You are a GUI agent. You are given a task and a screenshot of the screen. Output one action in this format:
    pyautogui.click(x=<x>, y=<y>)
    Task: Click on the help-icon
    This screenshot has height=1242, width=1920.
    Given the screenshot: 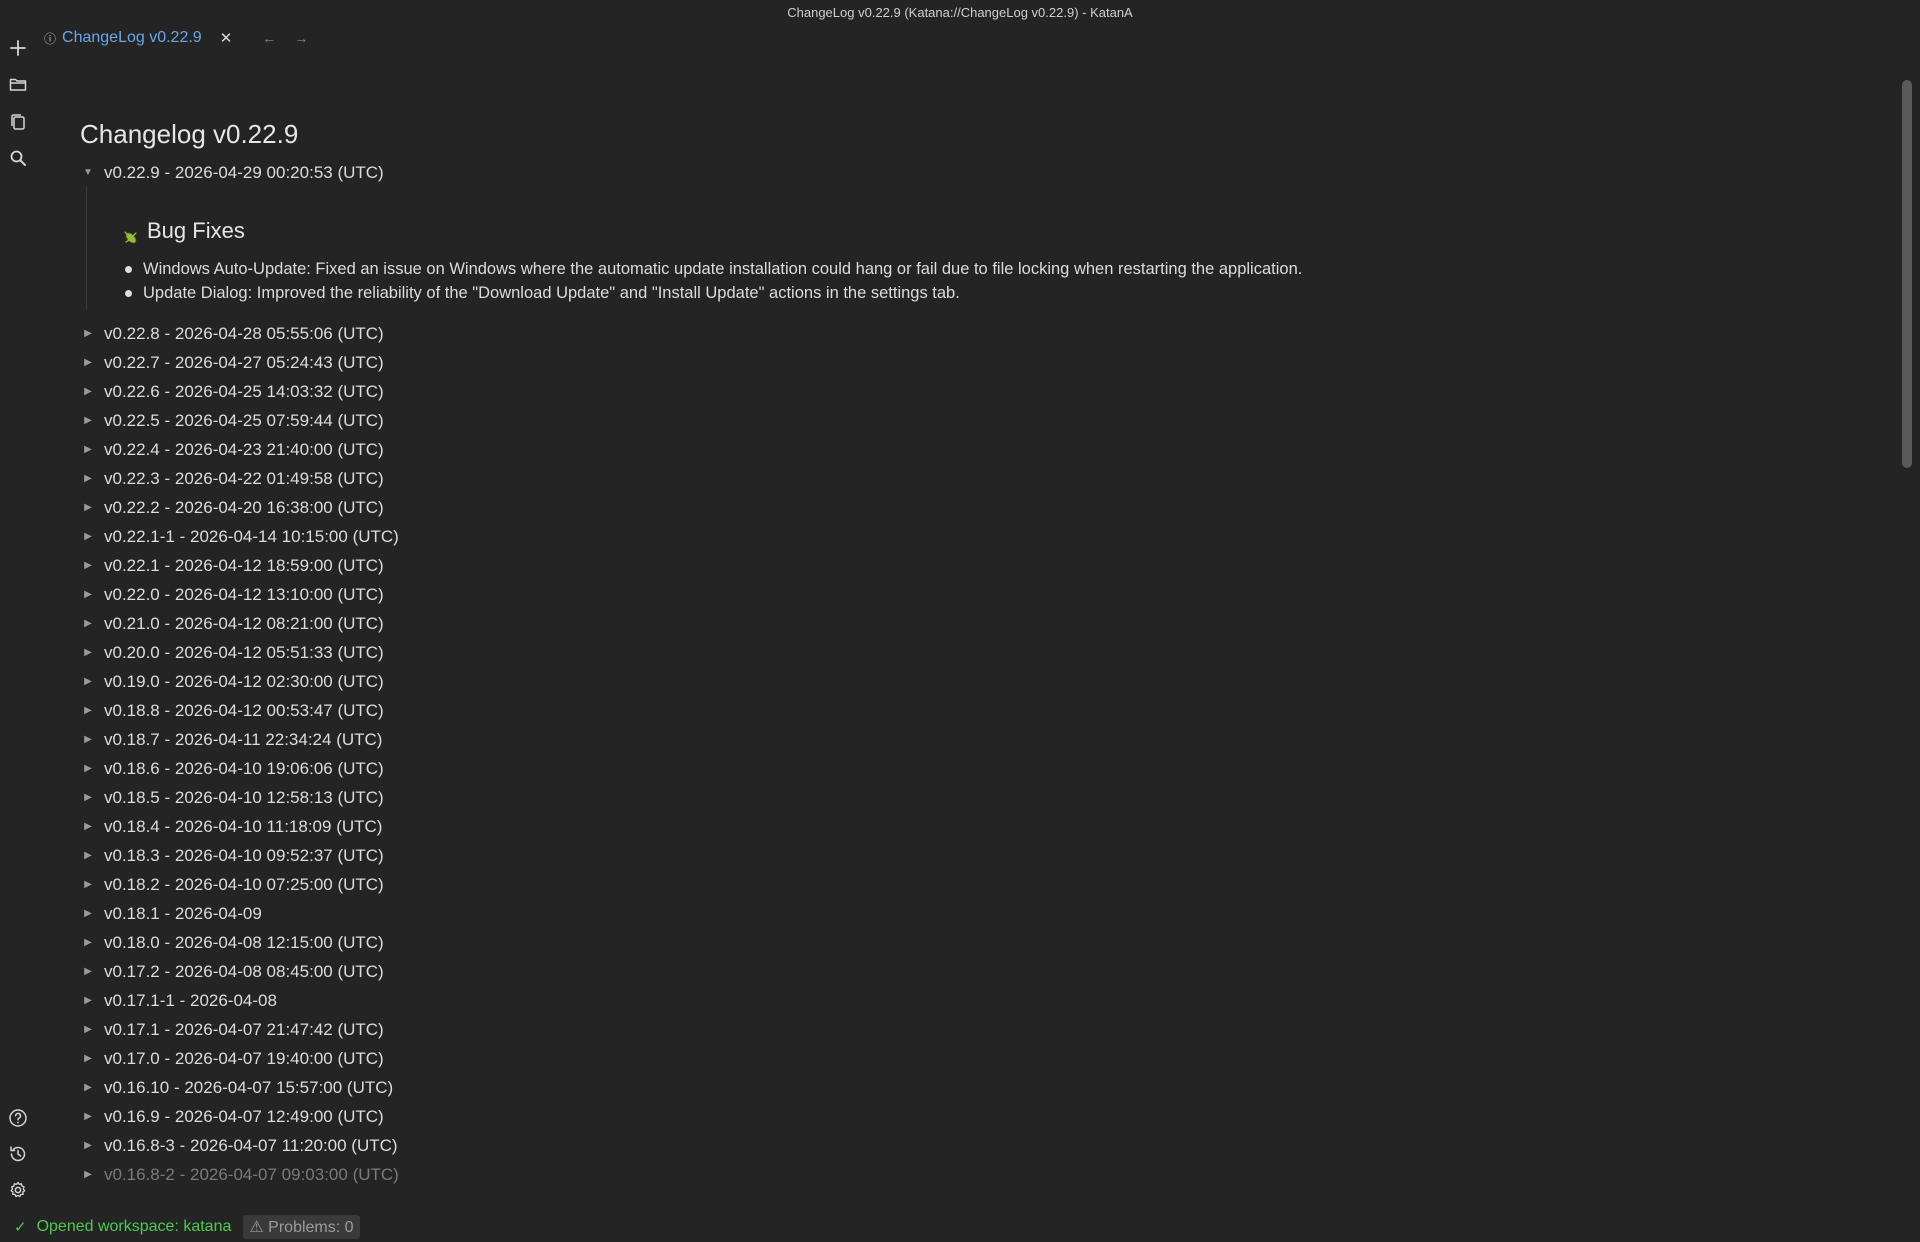 What is the action you would take?
    pyautogui.click(x=18, y=1118)
    